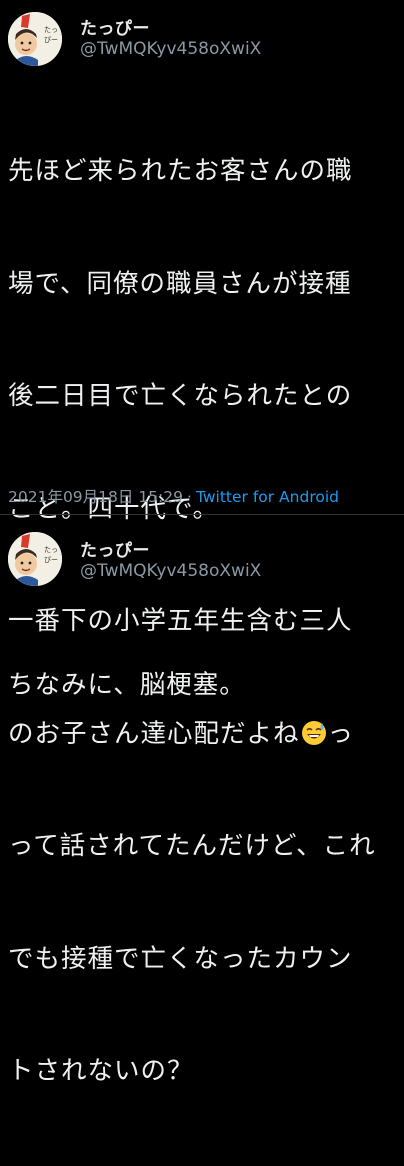  I want to click on tweet-source-link: Twitter for Android, so click(267, 497).